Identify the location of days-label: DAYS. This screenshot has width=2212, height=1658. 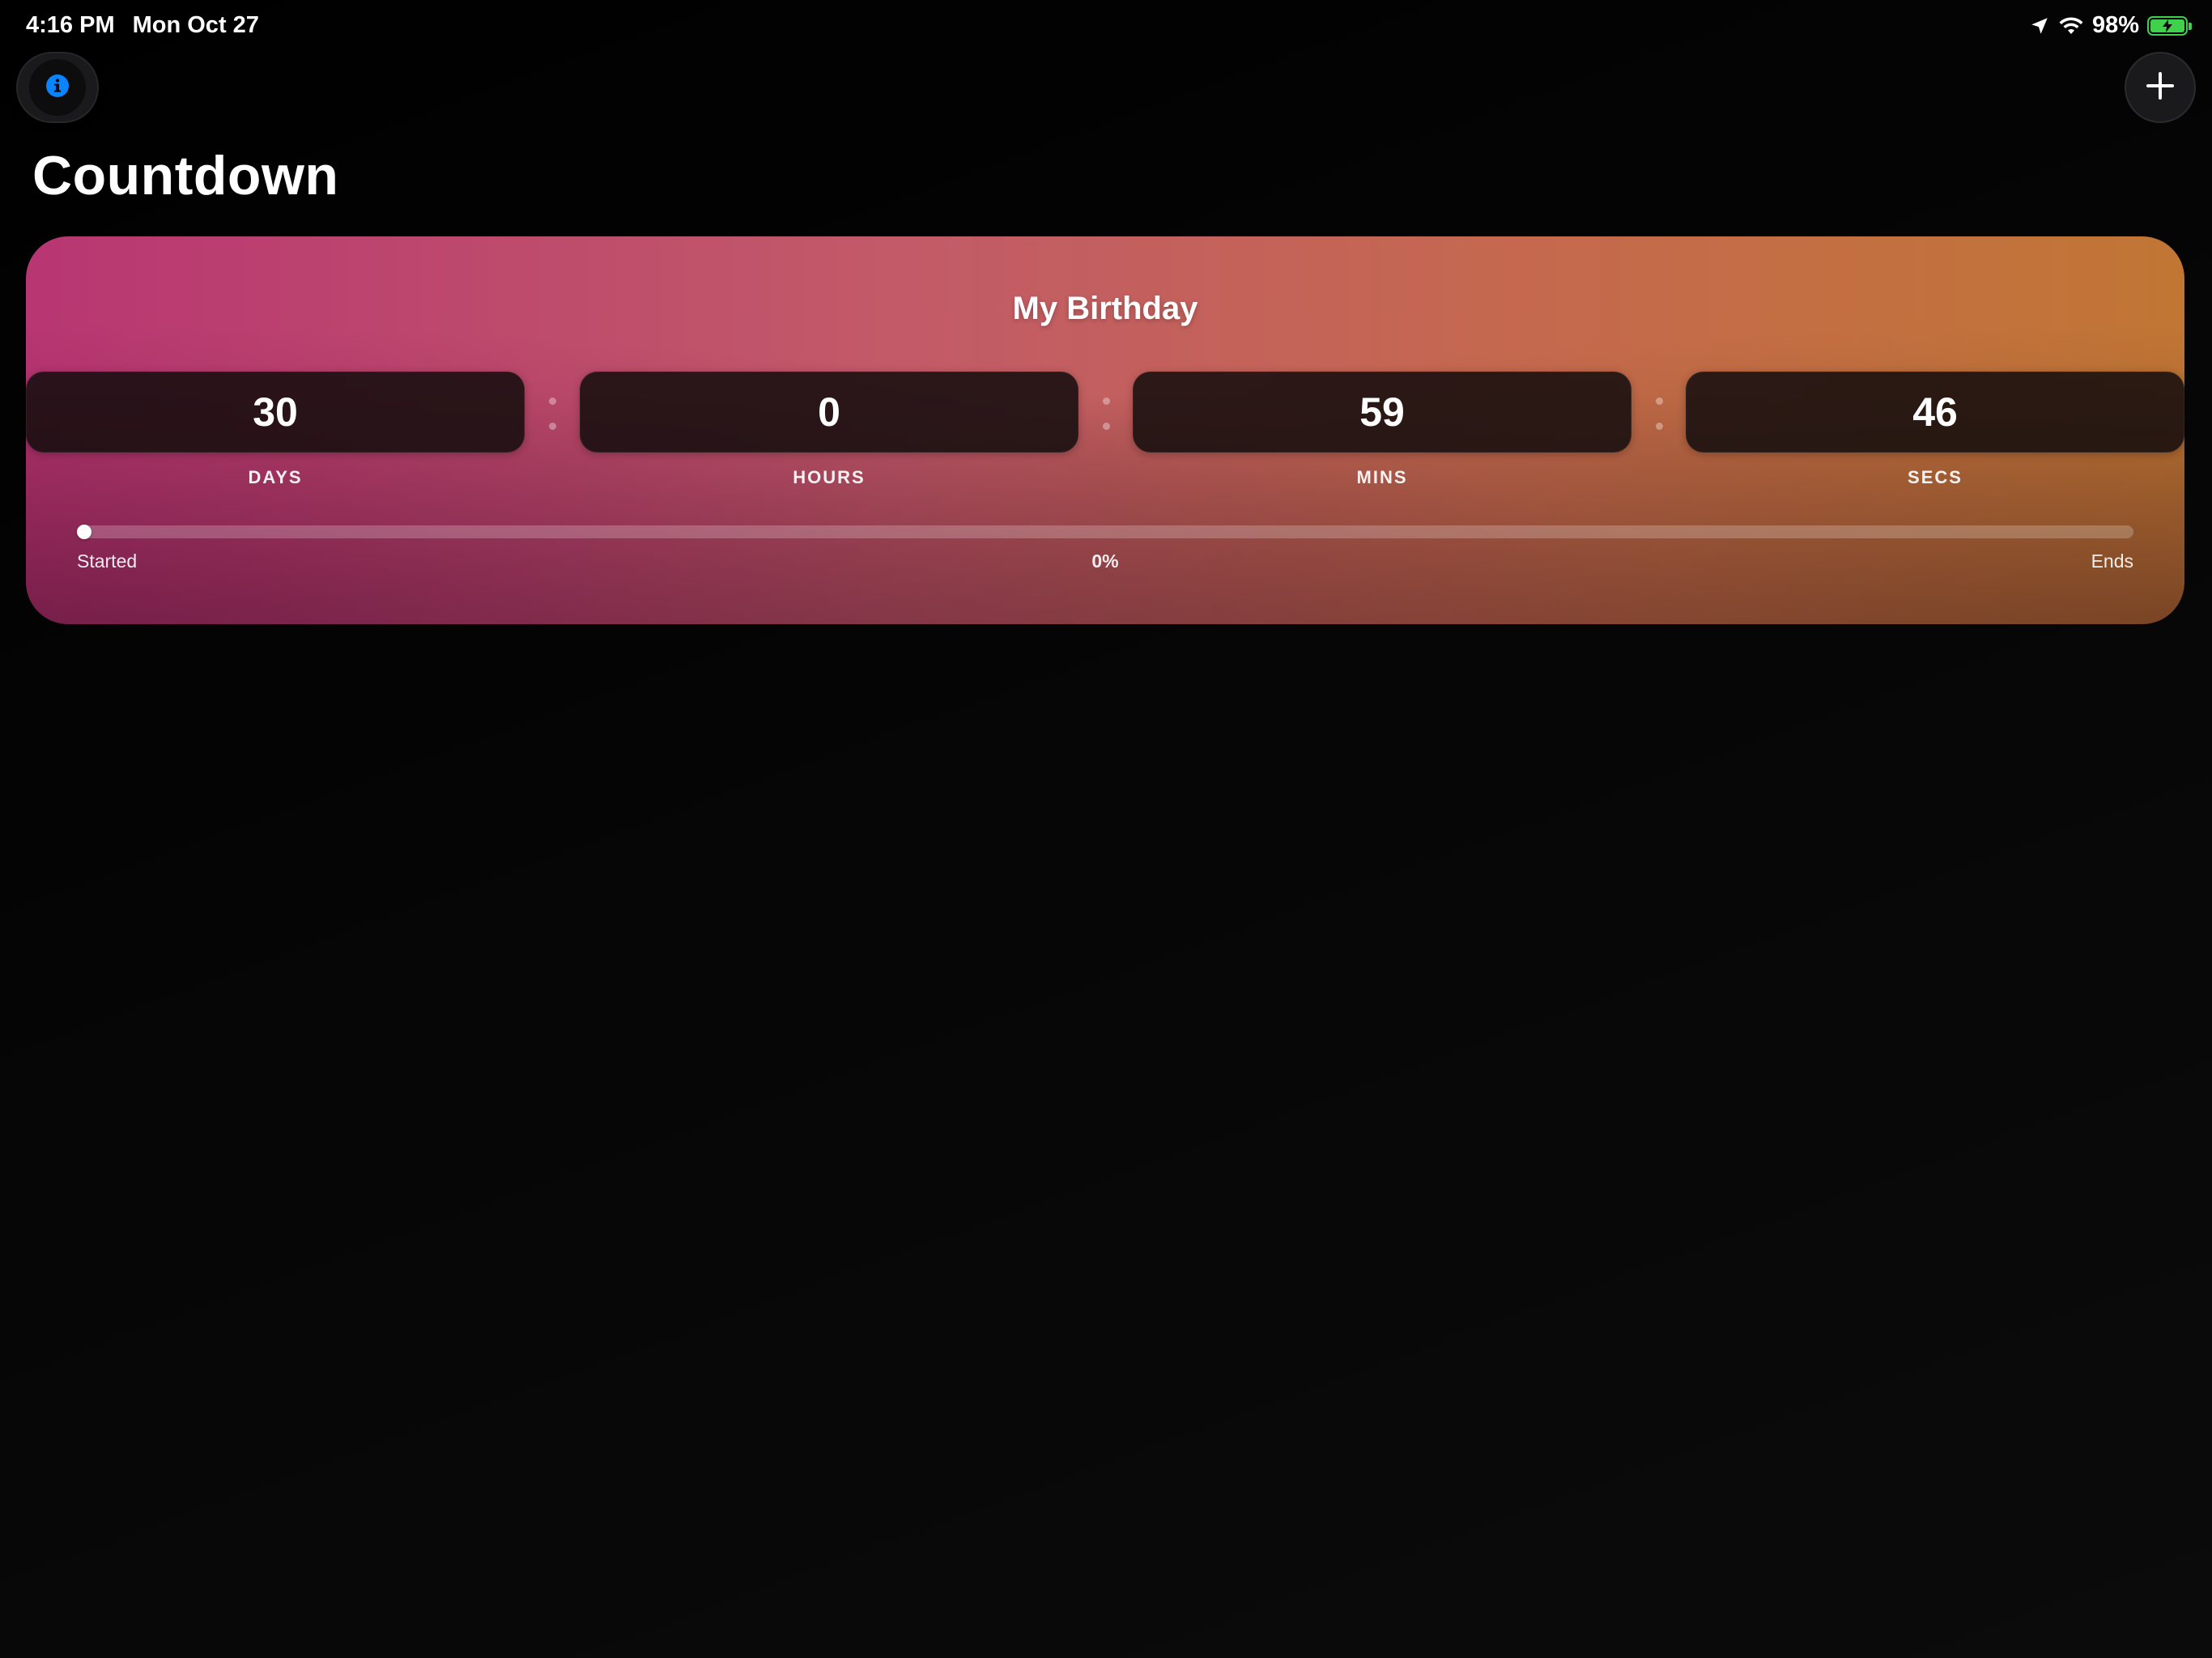
(276, 477).